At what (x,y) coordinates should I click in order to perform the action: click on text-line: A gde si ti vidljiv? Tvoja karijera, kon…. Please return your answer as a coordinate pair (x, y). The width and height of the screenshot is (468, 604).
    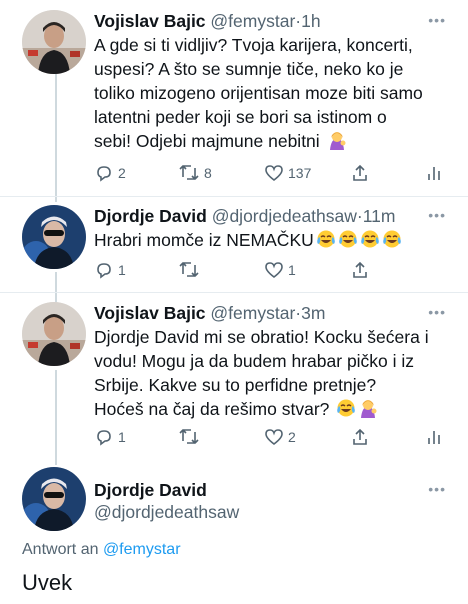
    Looking at the image, I should click on (253, 45).